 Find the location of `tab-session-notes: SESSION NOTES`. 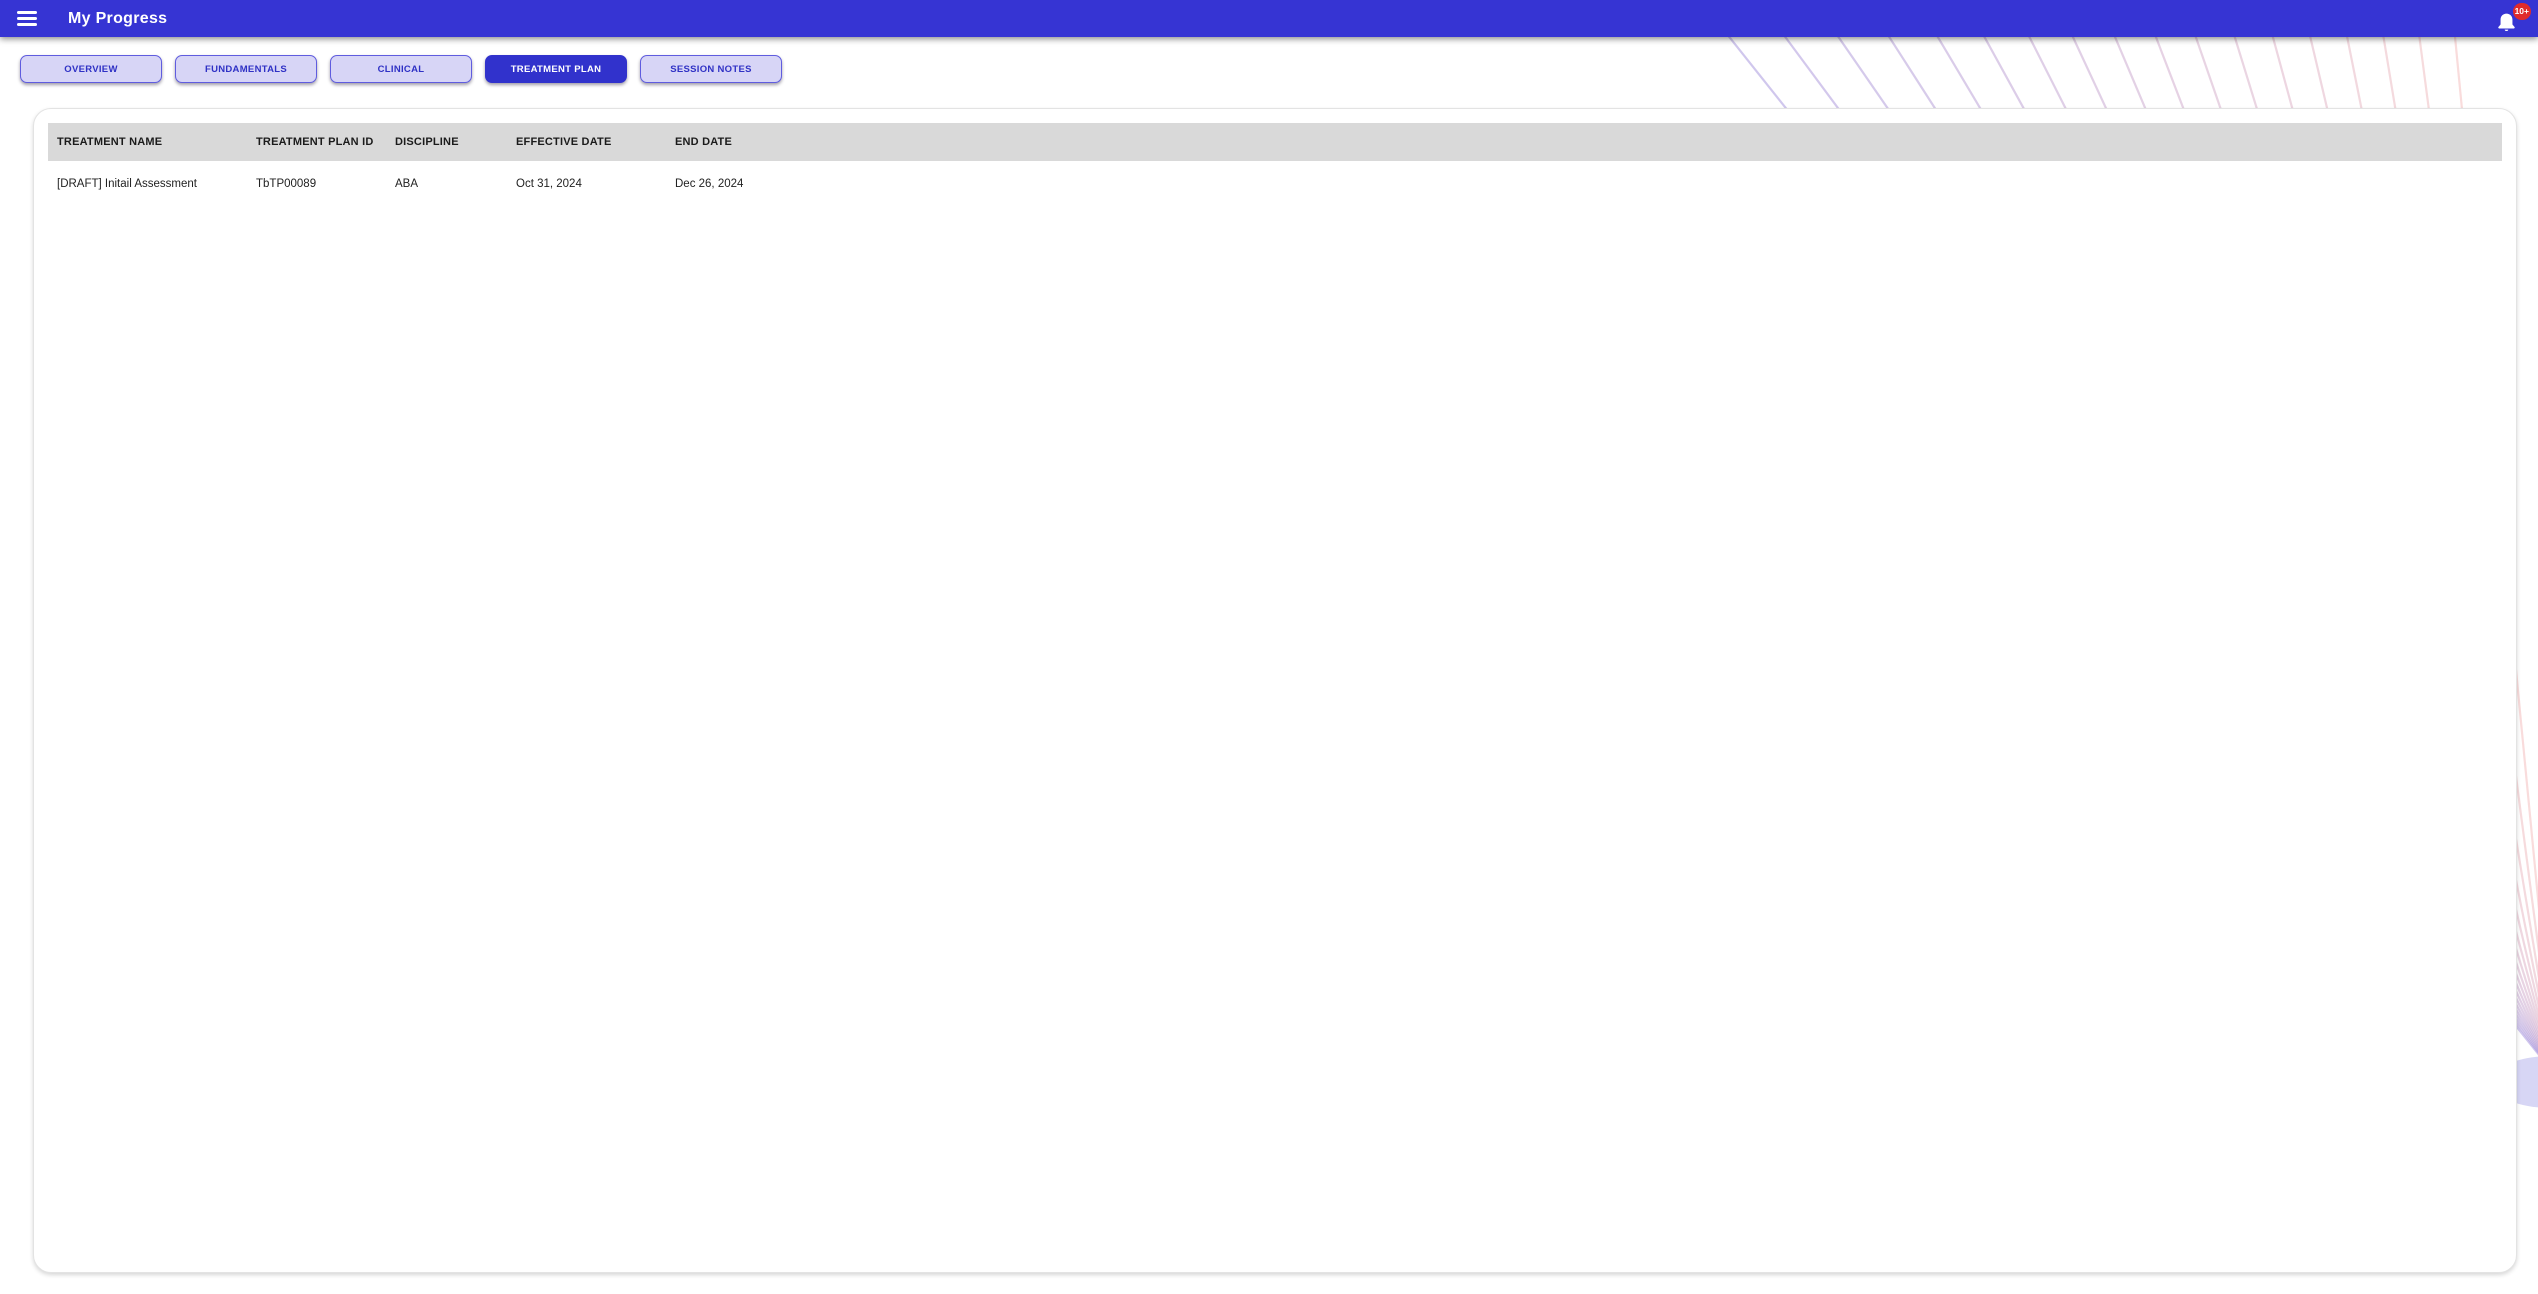

tab-session-notes: SESSION NOTES is located at coordinates (711, 69).